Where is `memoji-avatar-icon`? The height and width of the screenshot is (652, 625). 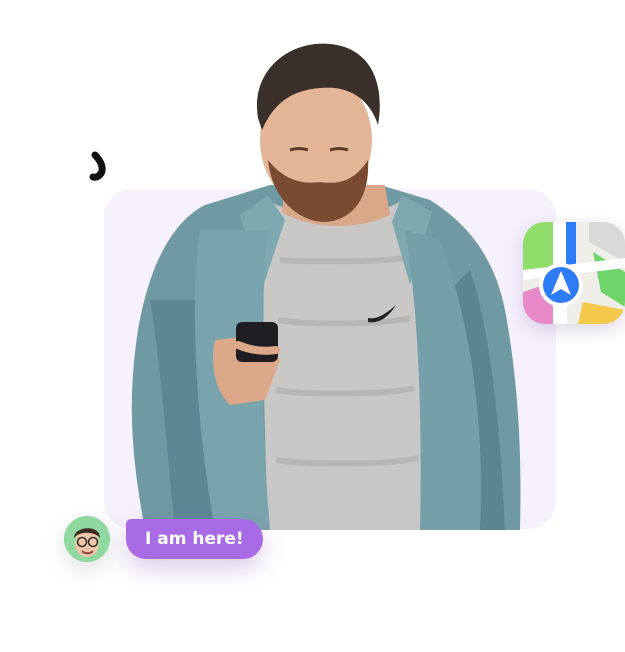
memoji-avatar-icon is located at coordinates (87, 539).